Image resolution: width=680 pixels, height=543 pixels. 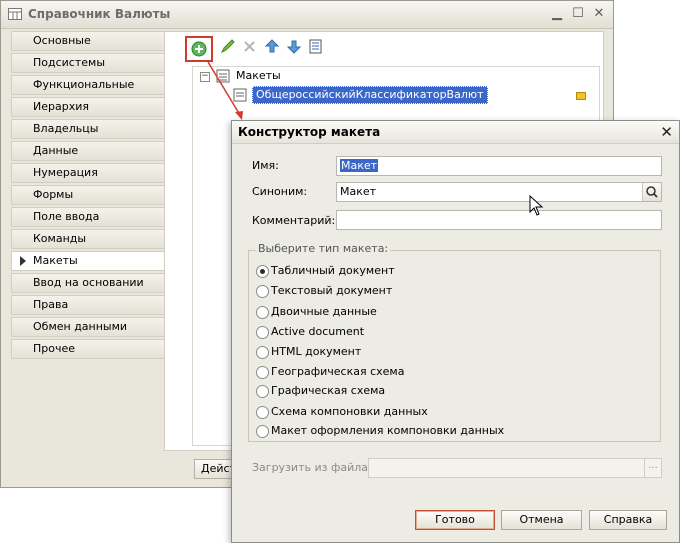 I want to click on sidebar-item-obmen-dannymi: Обмен данными, so click(x=91, y=327).